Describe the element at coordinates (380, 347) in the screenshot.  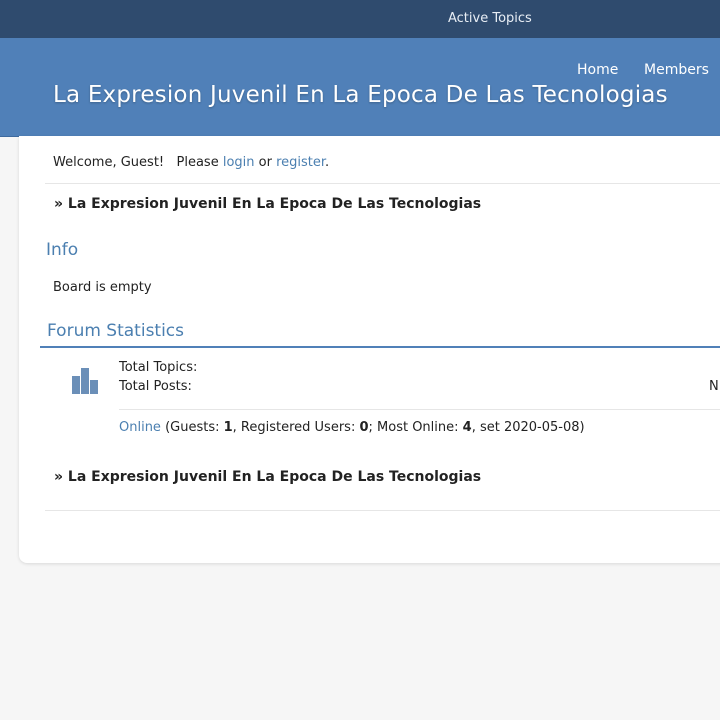
I see `statistics-divider` at that location.